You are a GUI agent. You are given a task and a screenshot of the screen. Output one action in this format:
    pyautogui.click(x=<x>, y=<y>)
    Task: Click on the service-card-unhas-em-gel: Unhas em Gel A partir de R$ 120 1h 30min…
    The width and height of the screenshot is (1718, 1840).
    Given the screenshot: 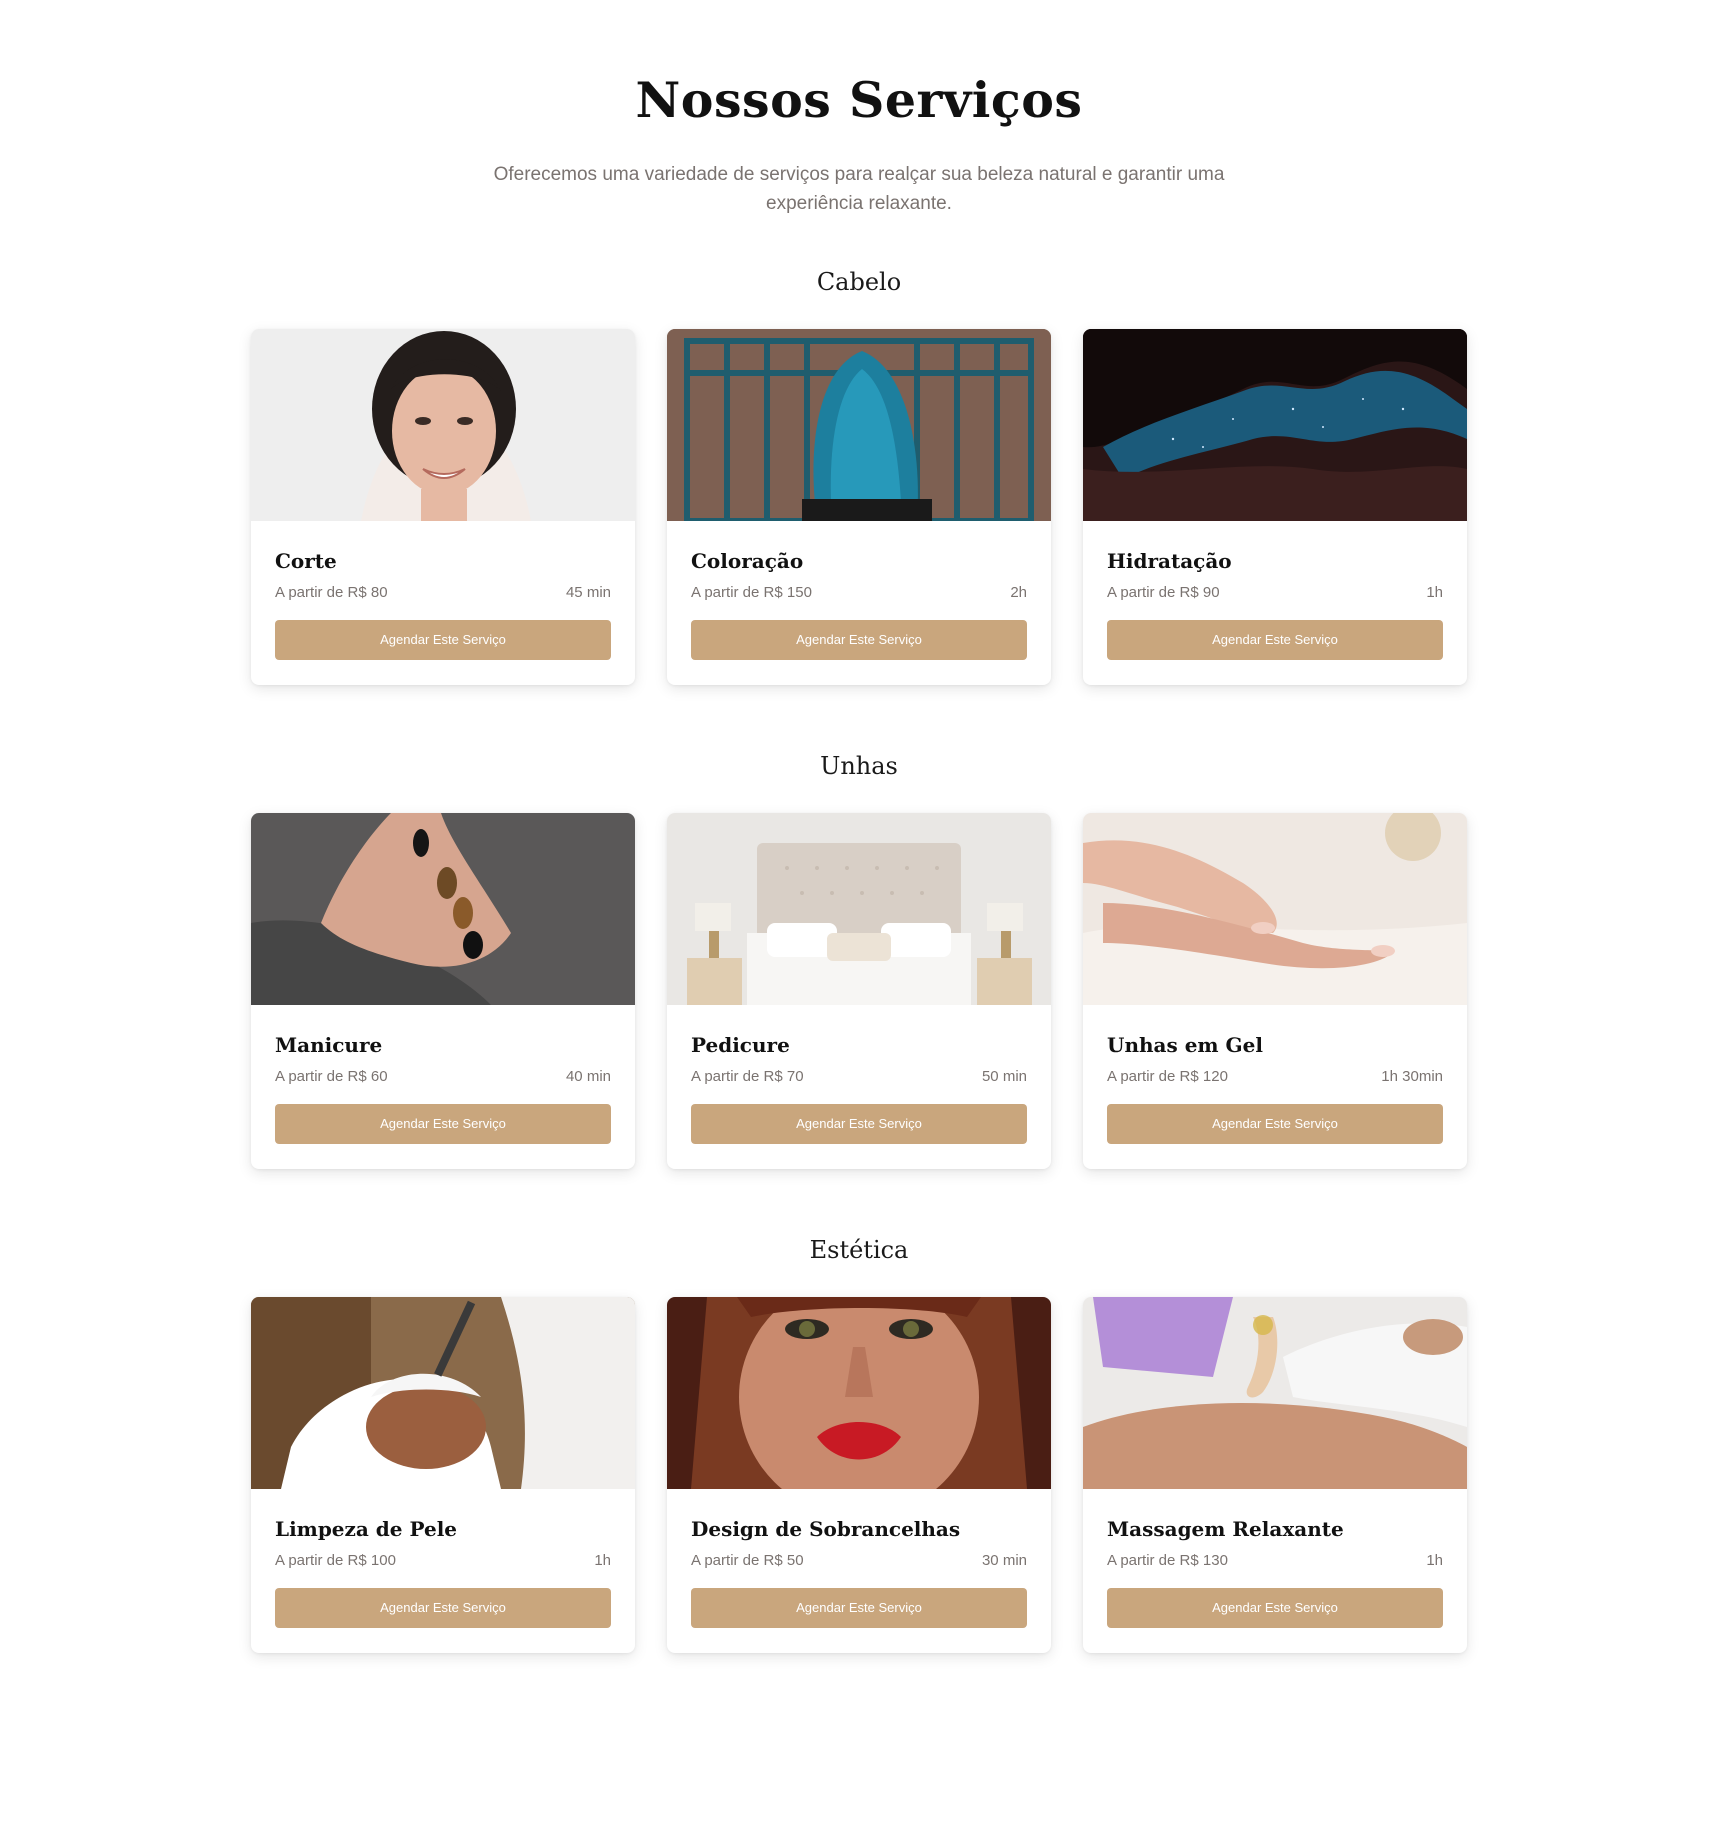 What is the action you would take?
    pyautogui.click(x=1275, y=991)
    